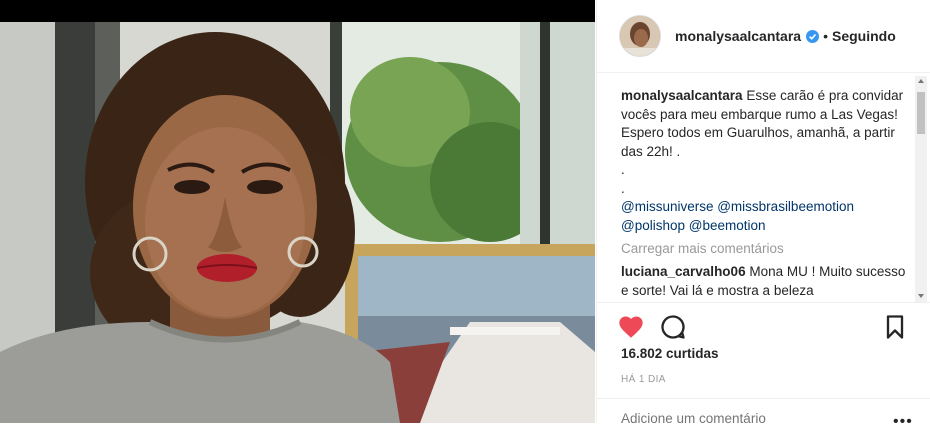 The width and height of the screenshot is (930, 431). I want to click on add-comment-bar: •••, so click(763, 414).